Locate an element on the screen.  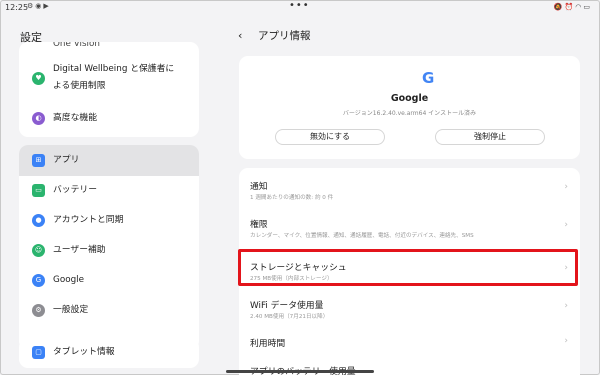
more-dots-icon: ••• is located at coordinates (299, 5).